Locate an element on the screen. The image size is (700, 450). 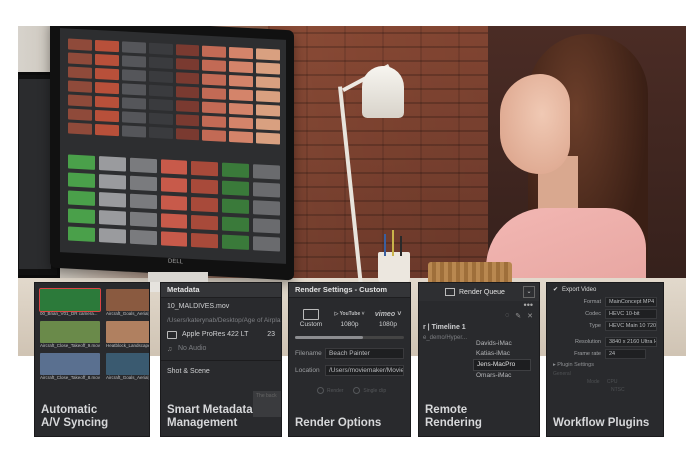
clip-thumbnail: Aircraft_Close_Takeoff_9.mov is located at coordinates (70, 335).